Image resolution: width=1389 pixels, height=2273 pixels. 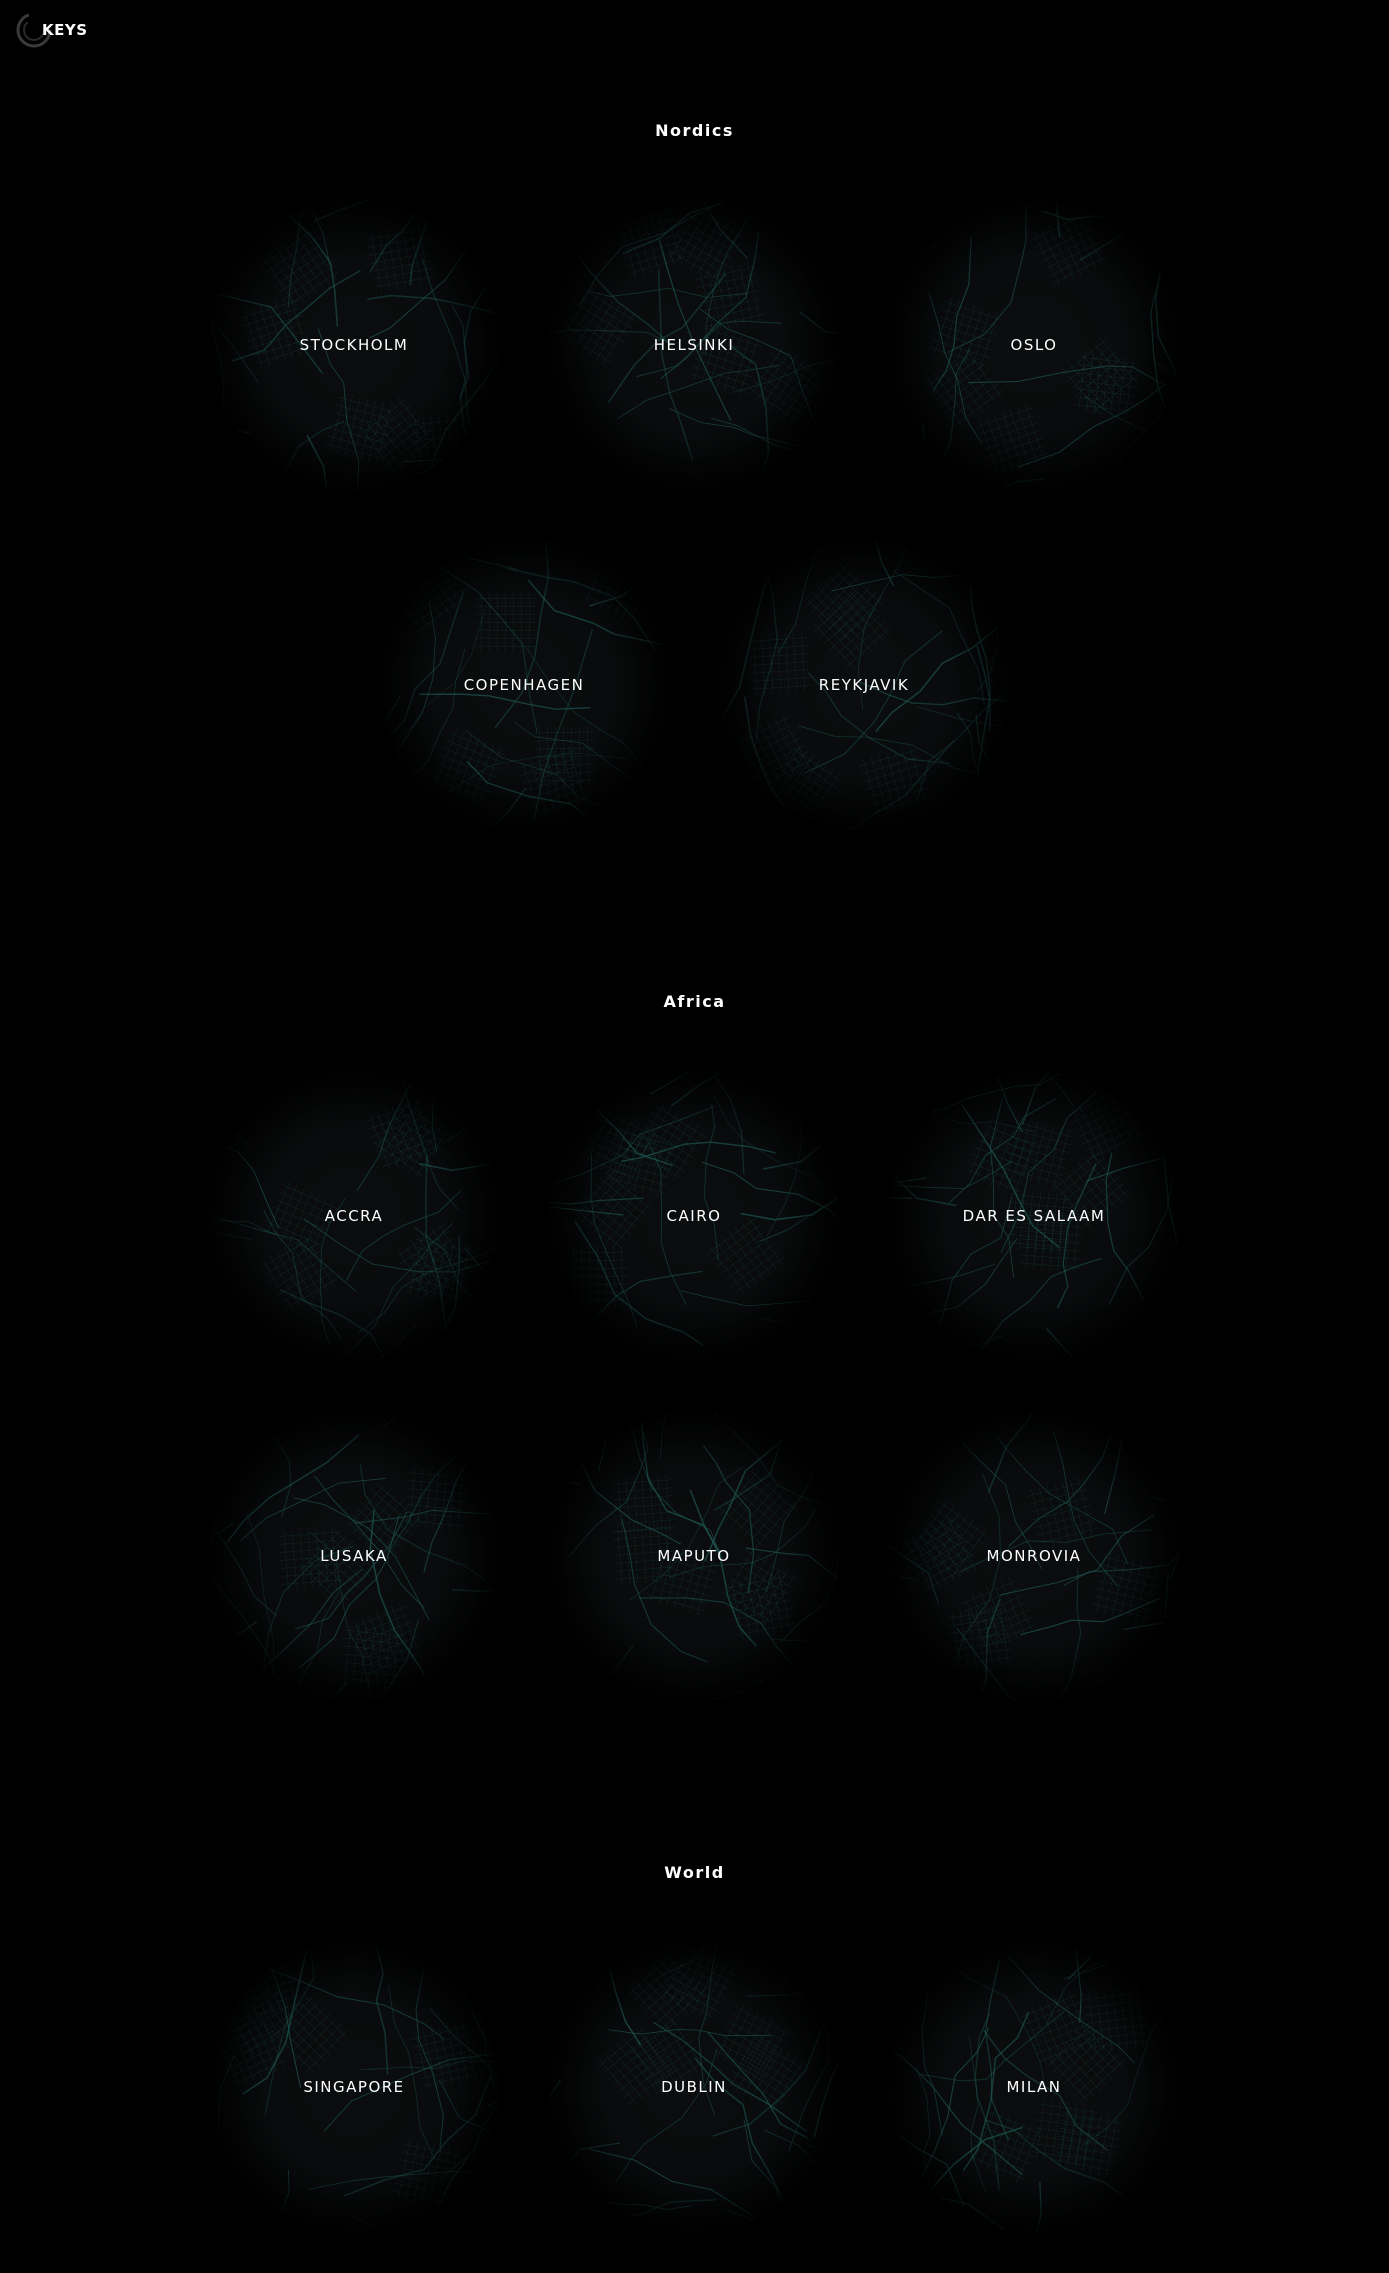 I want to click on section-title-world: World, so click(x=694, y=1872).